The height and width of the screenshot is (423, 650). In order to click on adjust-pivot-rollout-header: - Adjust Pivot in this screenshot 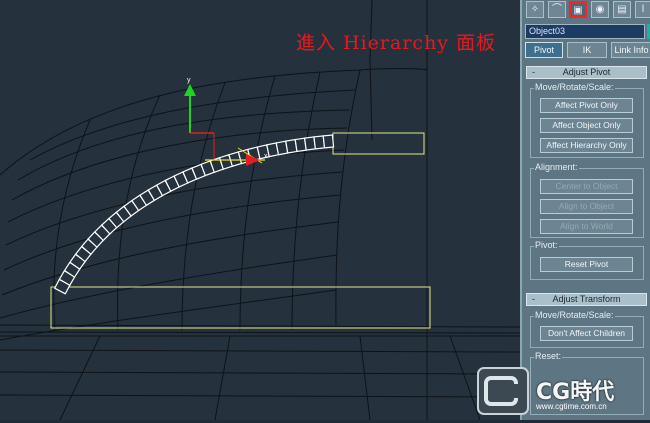, I will do `click(586, 72)`.